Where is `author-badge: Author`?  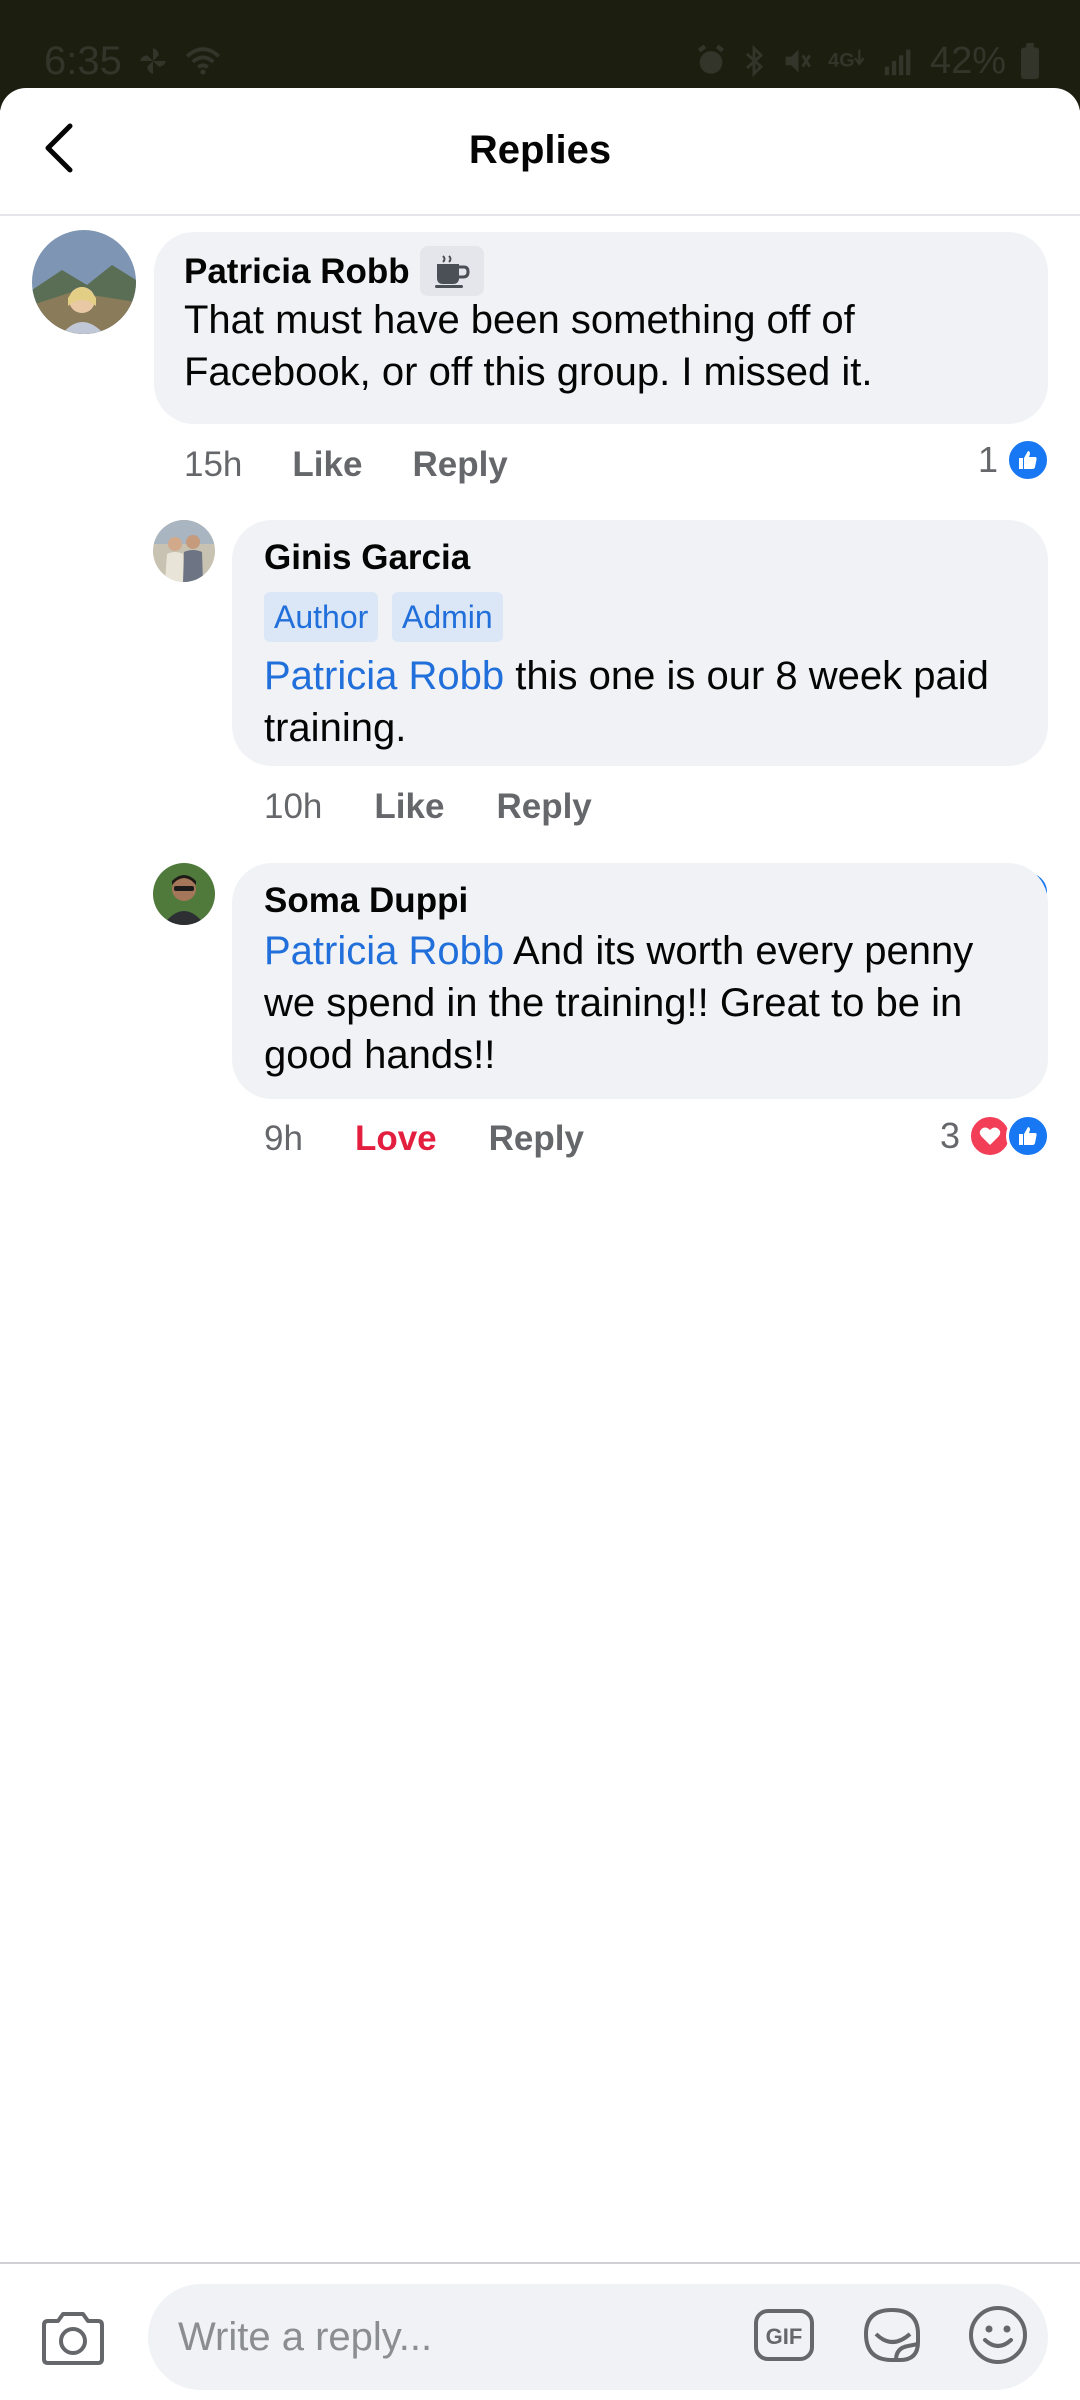 author-badge: Author is located at coordinates (321, 617).